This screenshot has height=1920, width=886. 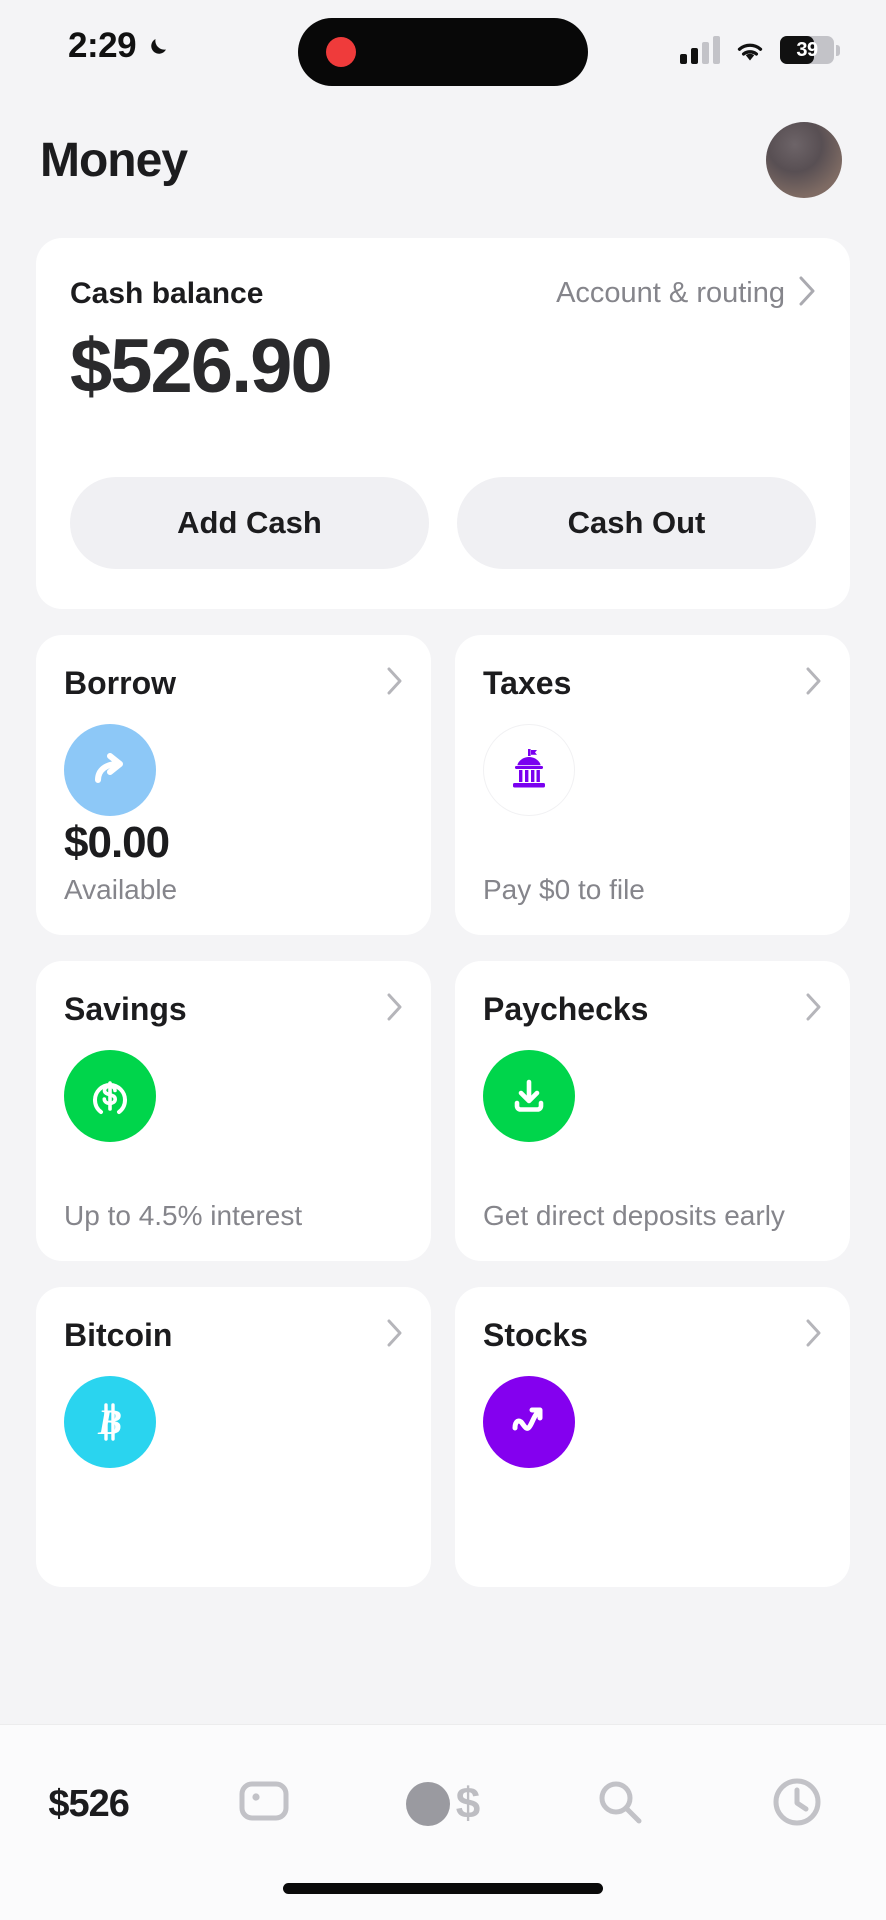 I want to click on tab-card, so click(x=266, y=1804).